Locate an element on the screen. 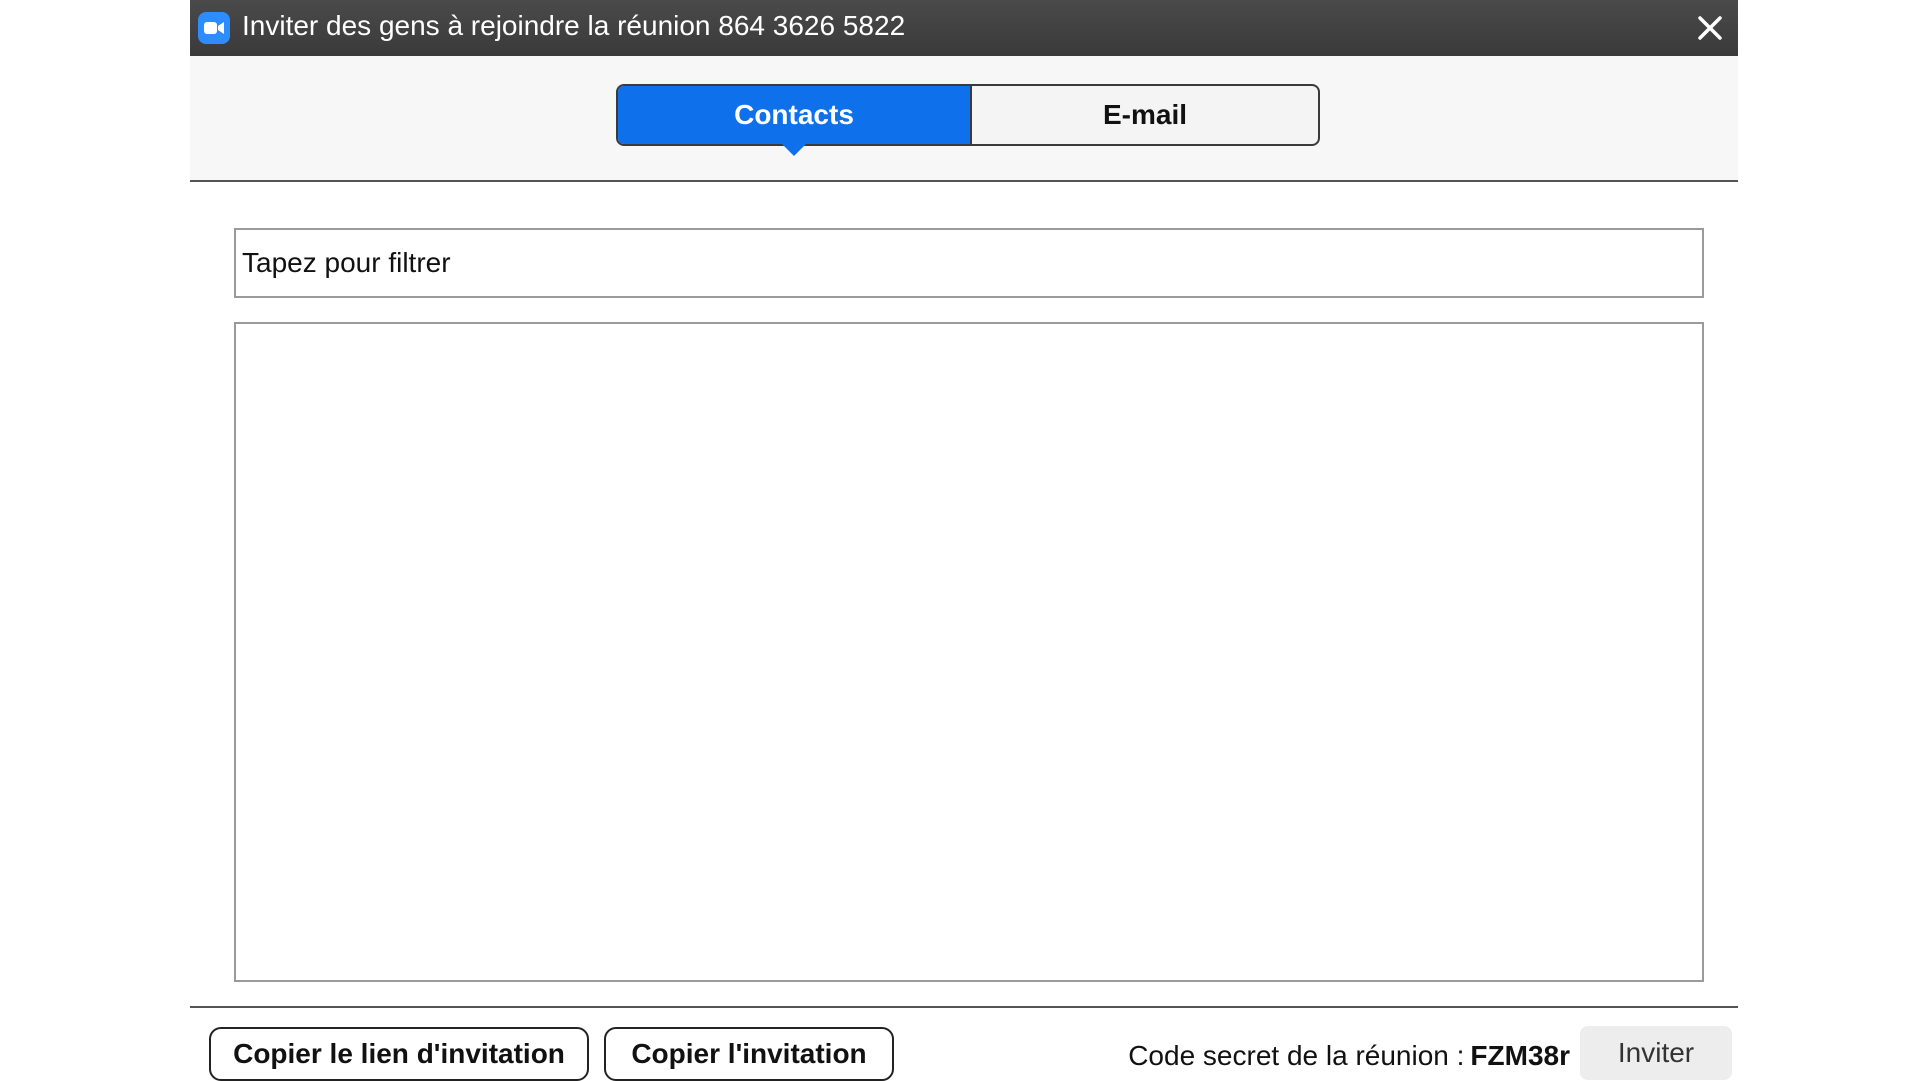 Image resolution: width=1920 pixels, height=1081 pixels. passcode-label: Code secret de la réunion : is located at coordinates (1296, 1055).